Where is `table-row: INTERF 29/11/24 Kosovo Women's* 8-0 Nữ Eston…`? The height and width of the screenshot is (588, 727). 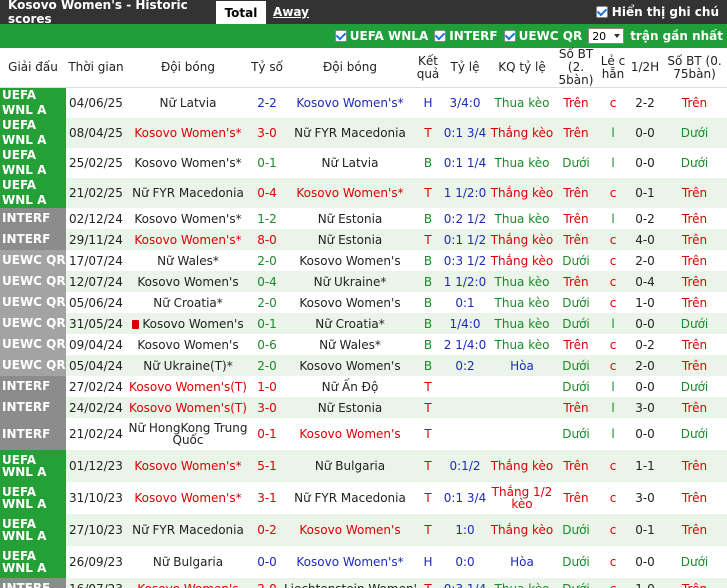 table-row: INTERF 29/11/24 Kosovo Women's* 8-0 Nữ Eston… is located at coordinates (363, 239).